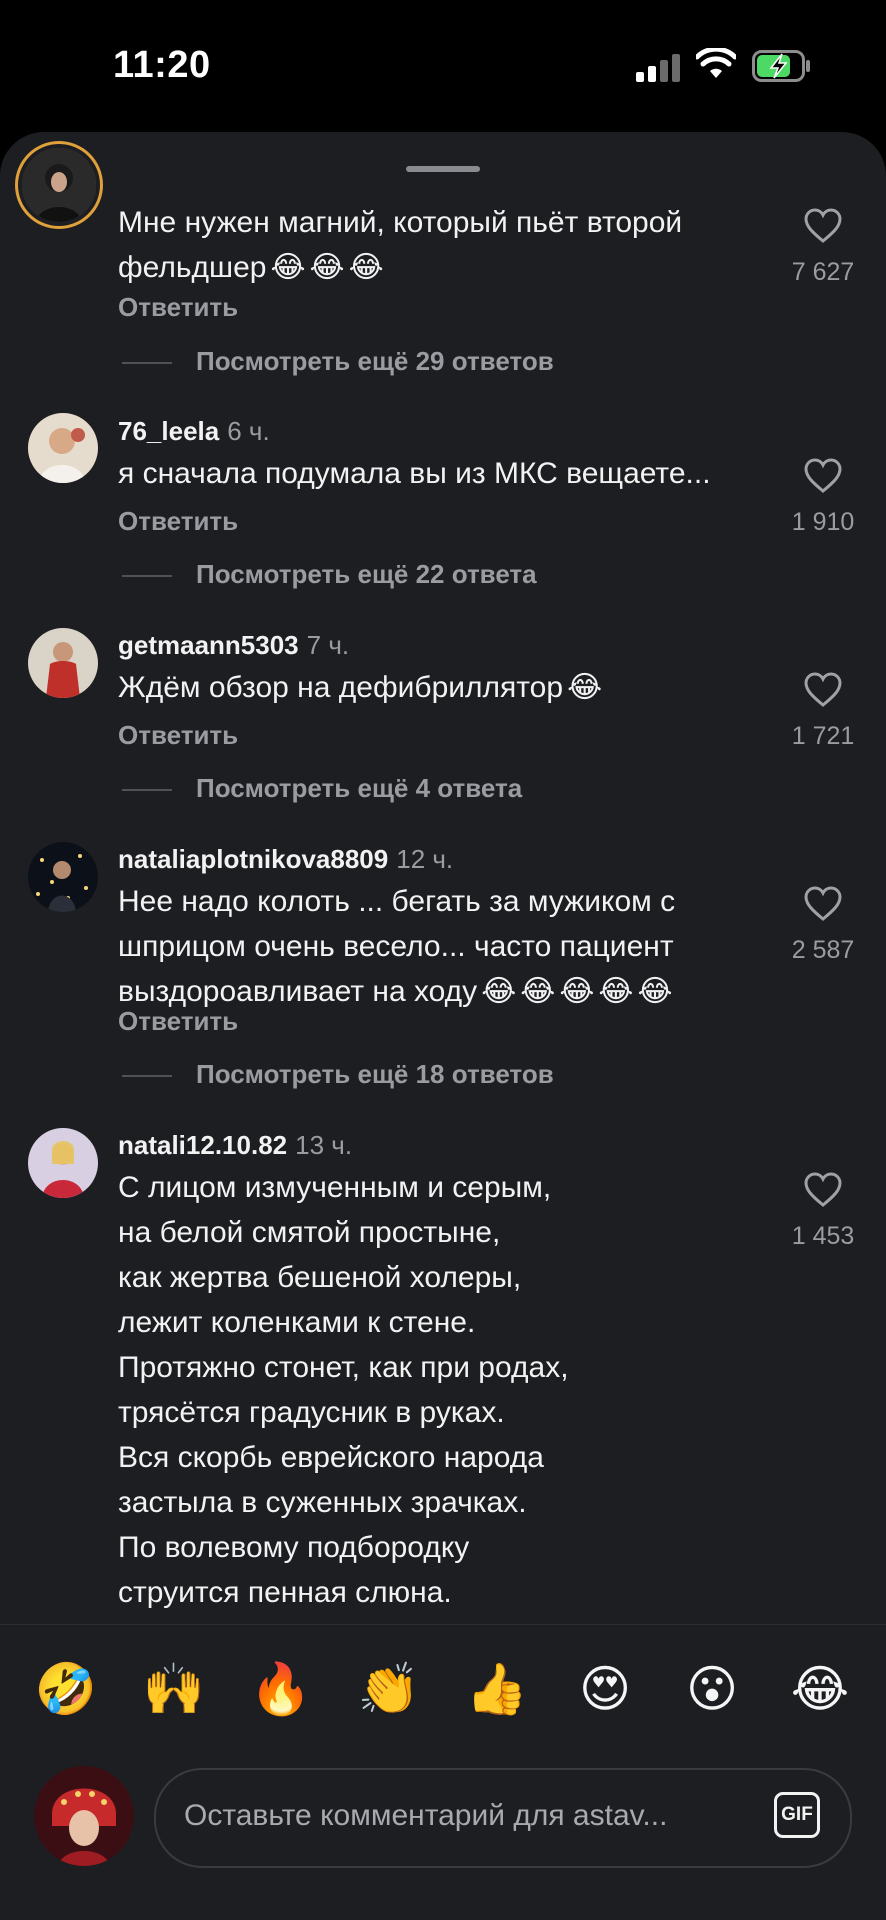 This screenshot has width=886, height=1920. What do you see at coordinates (162, 65) in the screenshot?
I see `status-time: 11:20` at bounding box center [162, 65].